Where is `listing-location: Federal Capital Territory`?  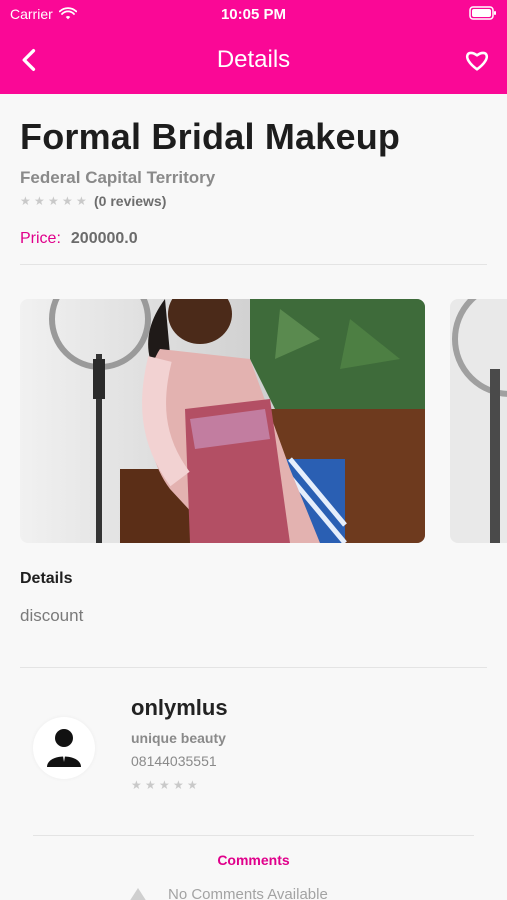
listing-location: Federal Capital Territory is located at coordinates (118, 177).